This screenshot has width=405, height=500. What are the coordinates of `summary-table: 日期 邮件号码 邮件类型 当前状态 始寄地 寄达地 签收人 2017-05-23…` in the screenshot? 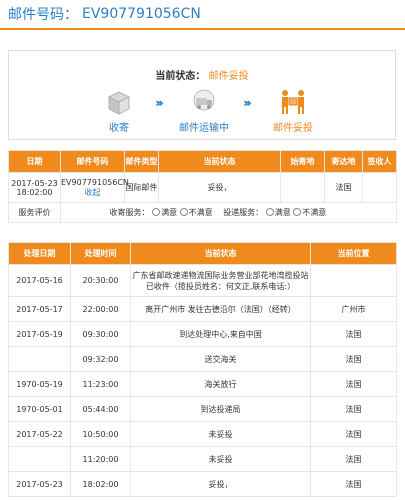 It's located at (202, 186).